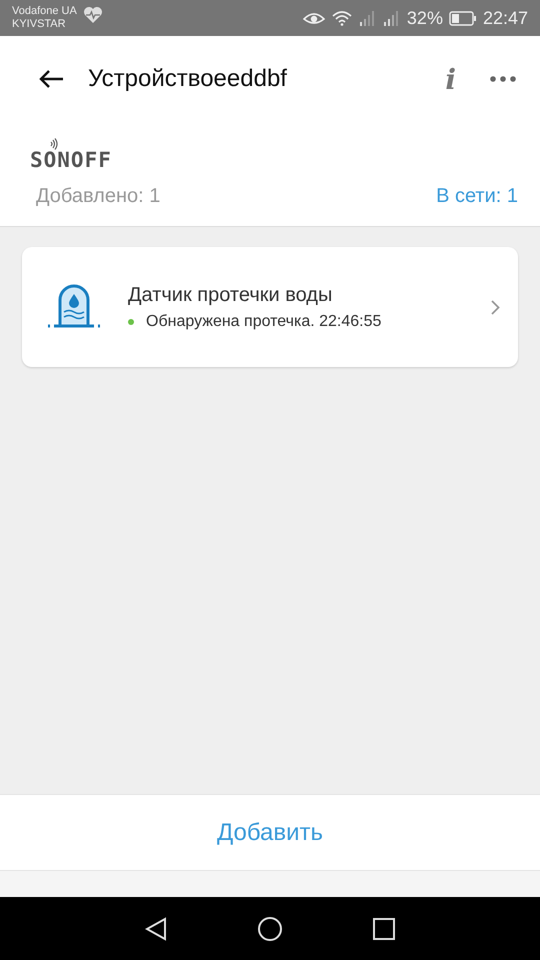 This screenshot has width=540, height=960. What do you see at coordinates (270, 832) in the screenshot?
I see `add-button: Добавить` at bounding box center [270, 832].